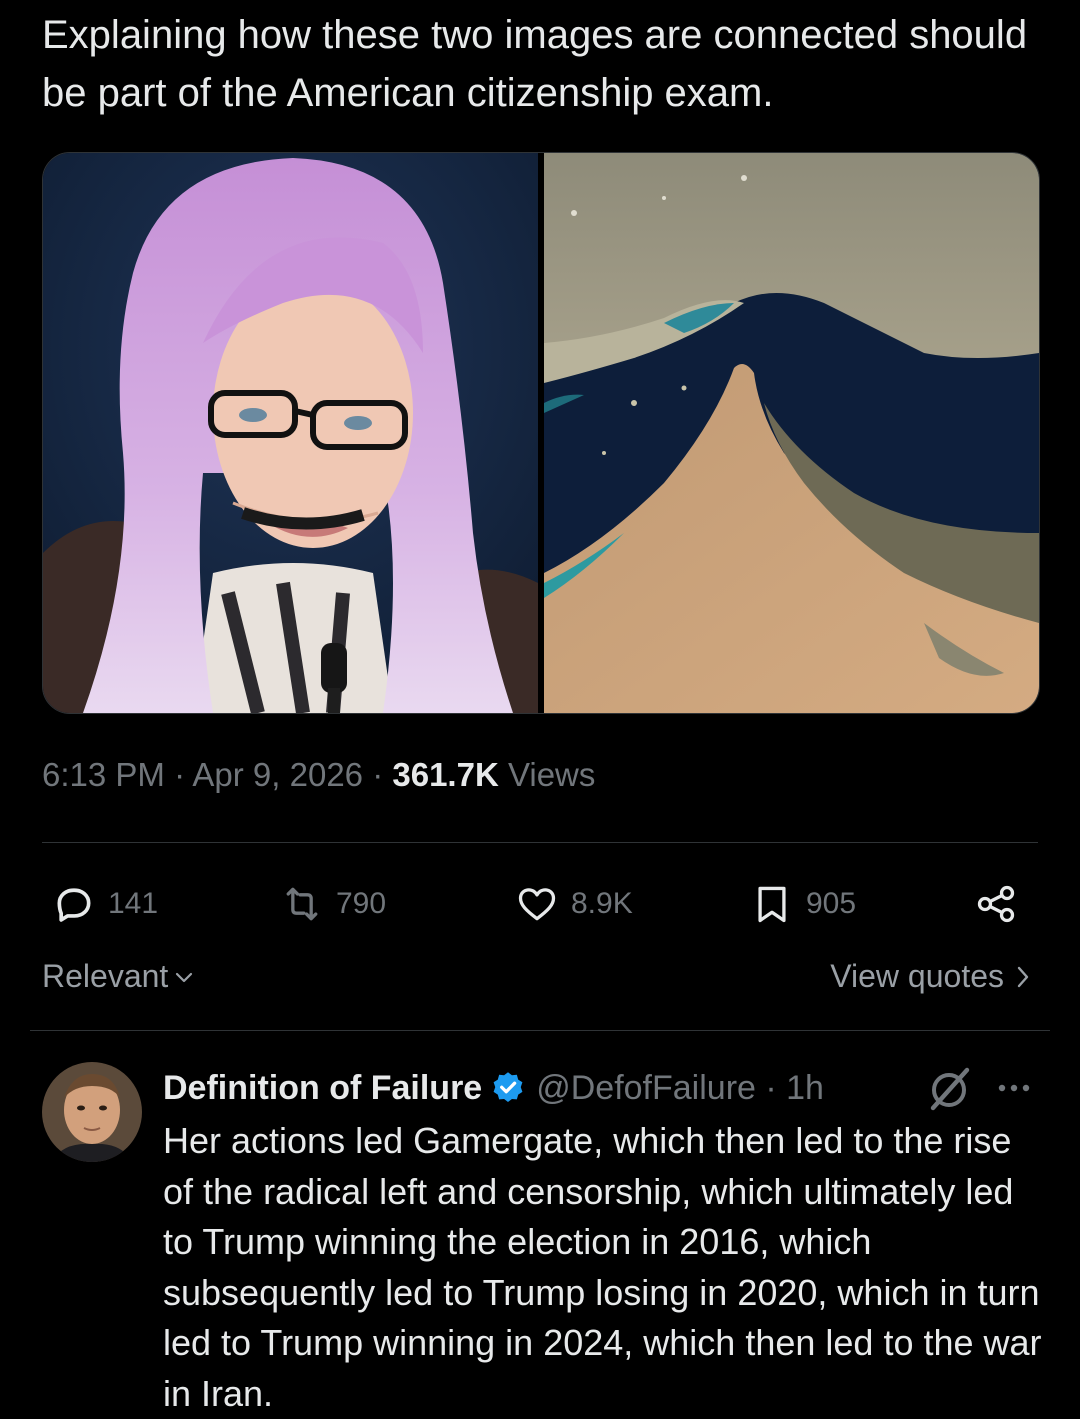  Describe the element at coordinates (917, 976) in the screenshot. I see `view-quotes-label: View quotes` at that location.